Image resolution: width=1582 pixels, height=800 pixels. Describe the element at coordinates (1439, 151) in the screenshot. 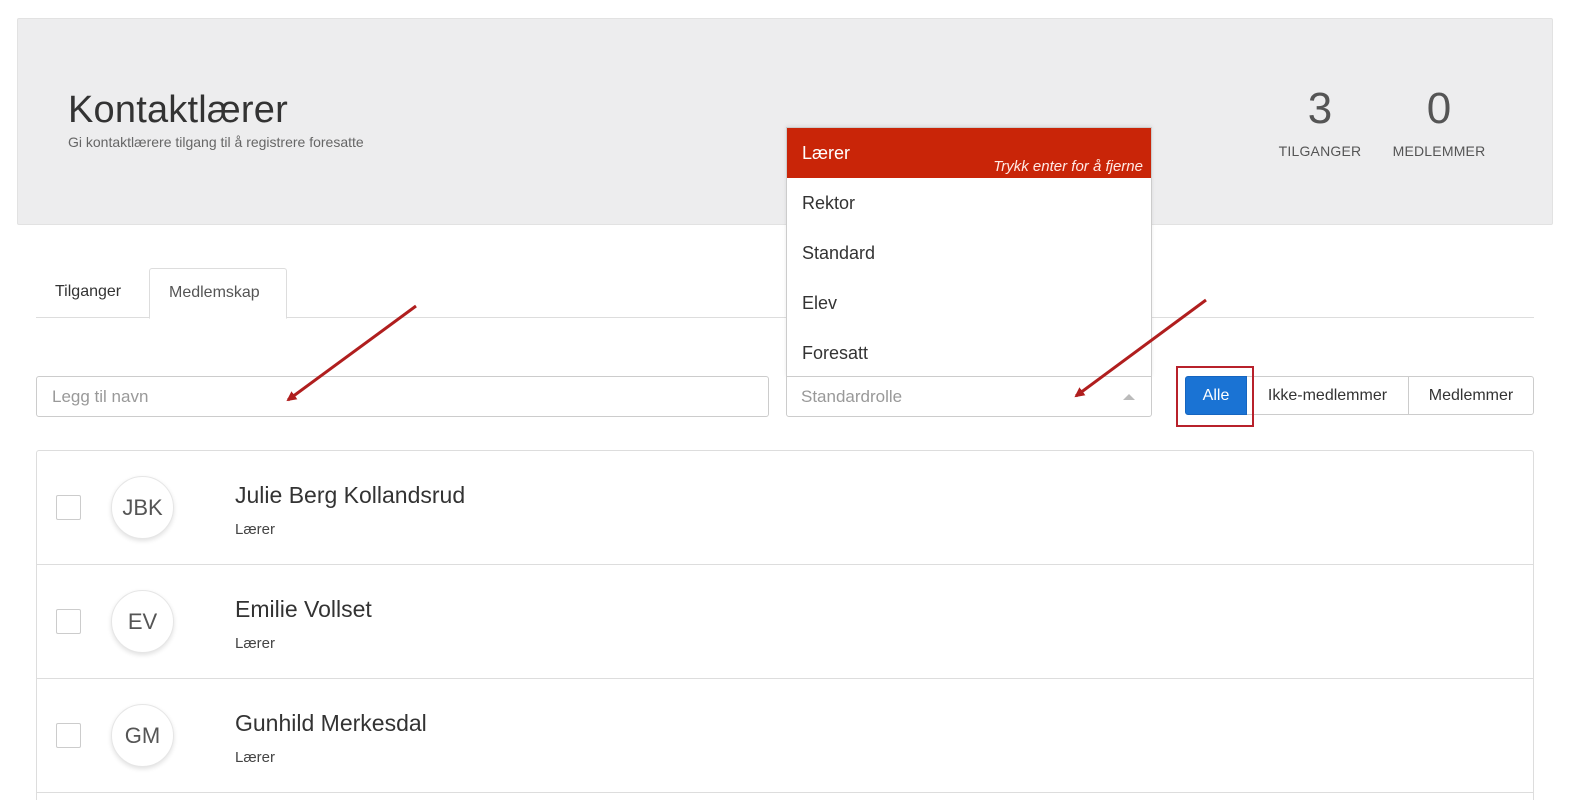

I see `stat-label: MEDLEMMER` at that location.